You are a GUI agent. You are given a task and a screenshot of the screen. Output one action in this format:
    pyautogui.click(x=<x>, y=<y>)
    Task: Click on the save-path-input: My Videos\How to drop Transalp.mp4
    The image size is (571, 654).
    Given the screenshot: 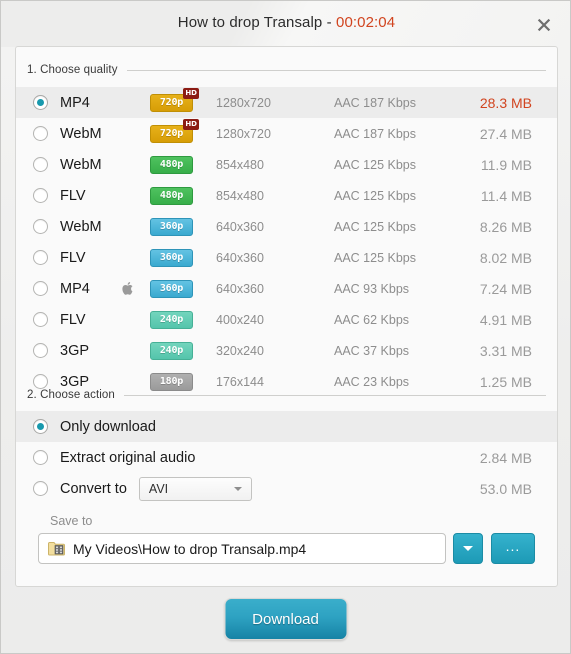 What is the action you would take?
    pyautogui.click(x=242, y=548)
    